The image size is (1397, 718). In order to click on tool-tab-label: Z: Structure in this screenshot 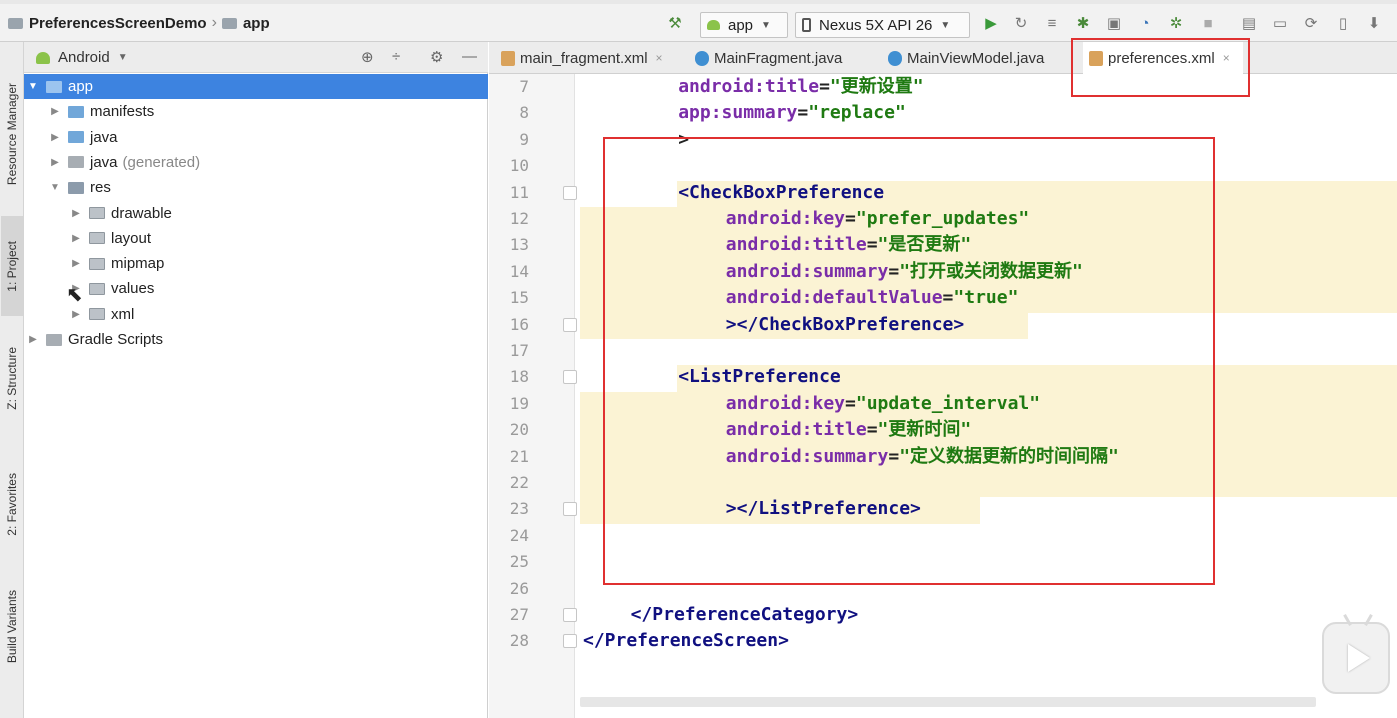, I will do `click(12, 378)`.